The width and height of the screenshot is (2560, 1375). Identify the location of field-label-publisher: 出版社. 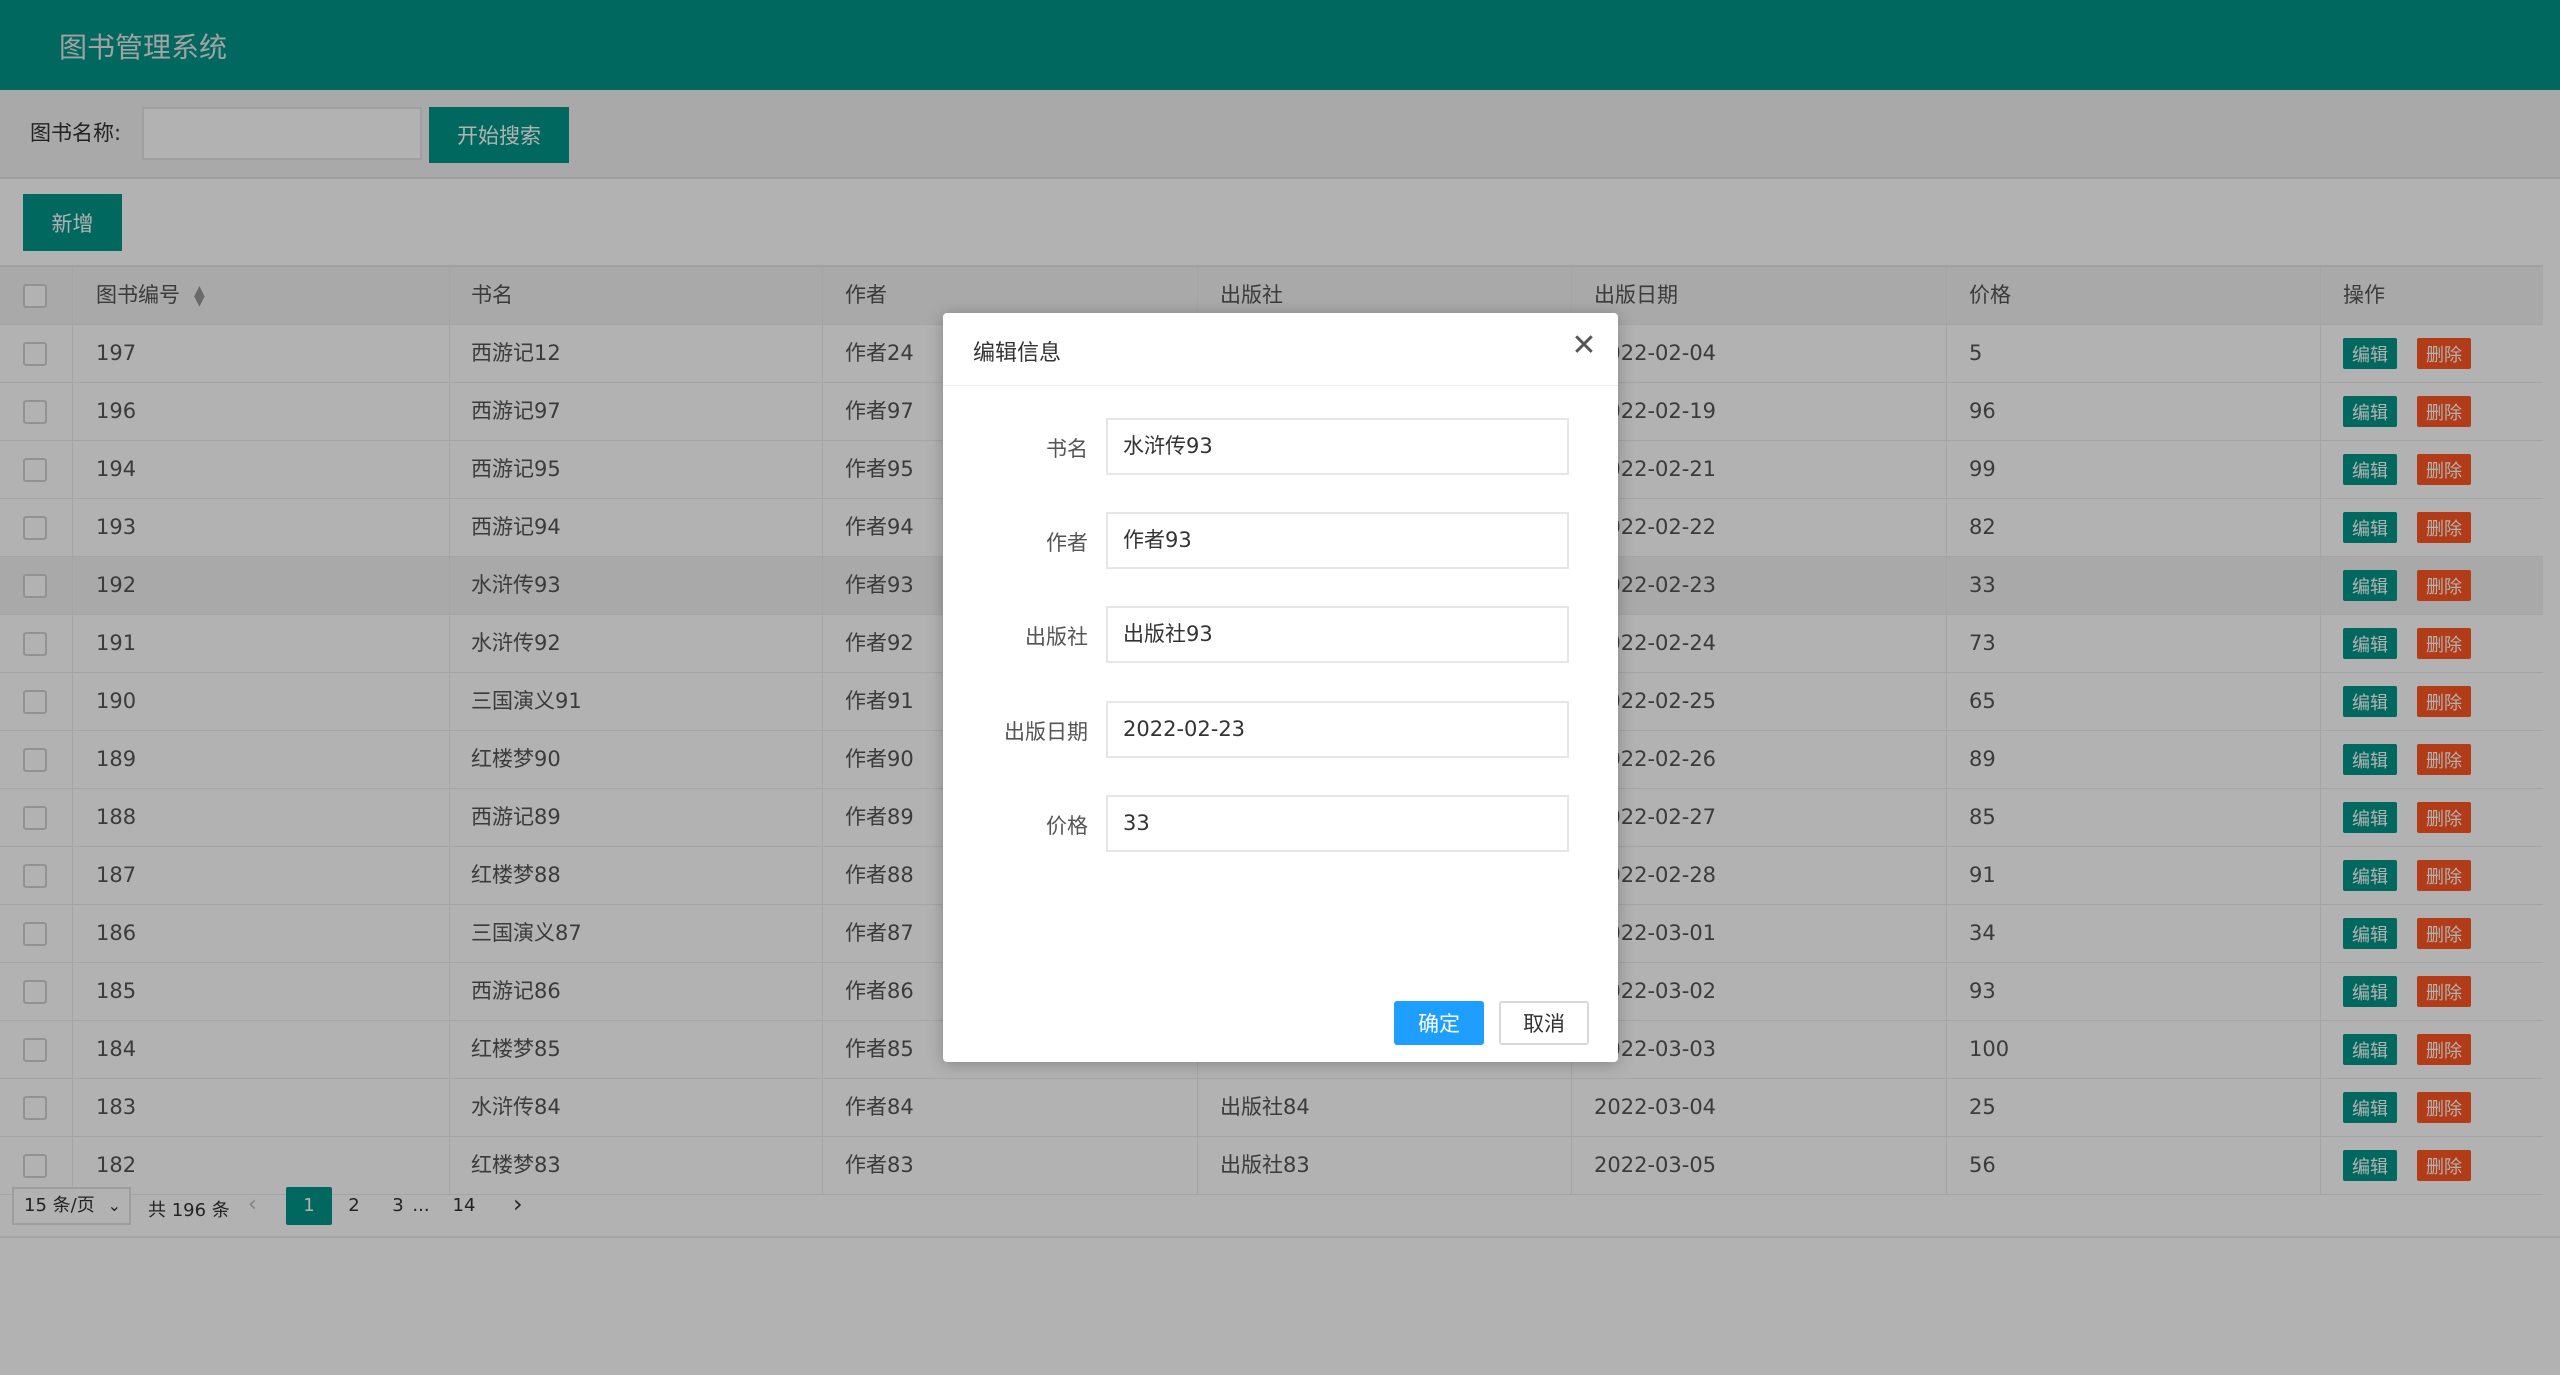
(1056, 637).